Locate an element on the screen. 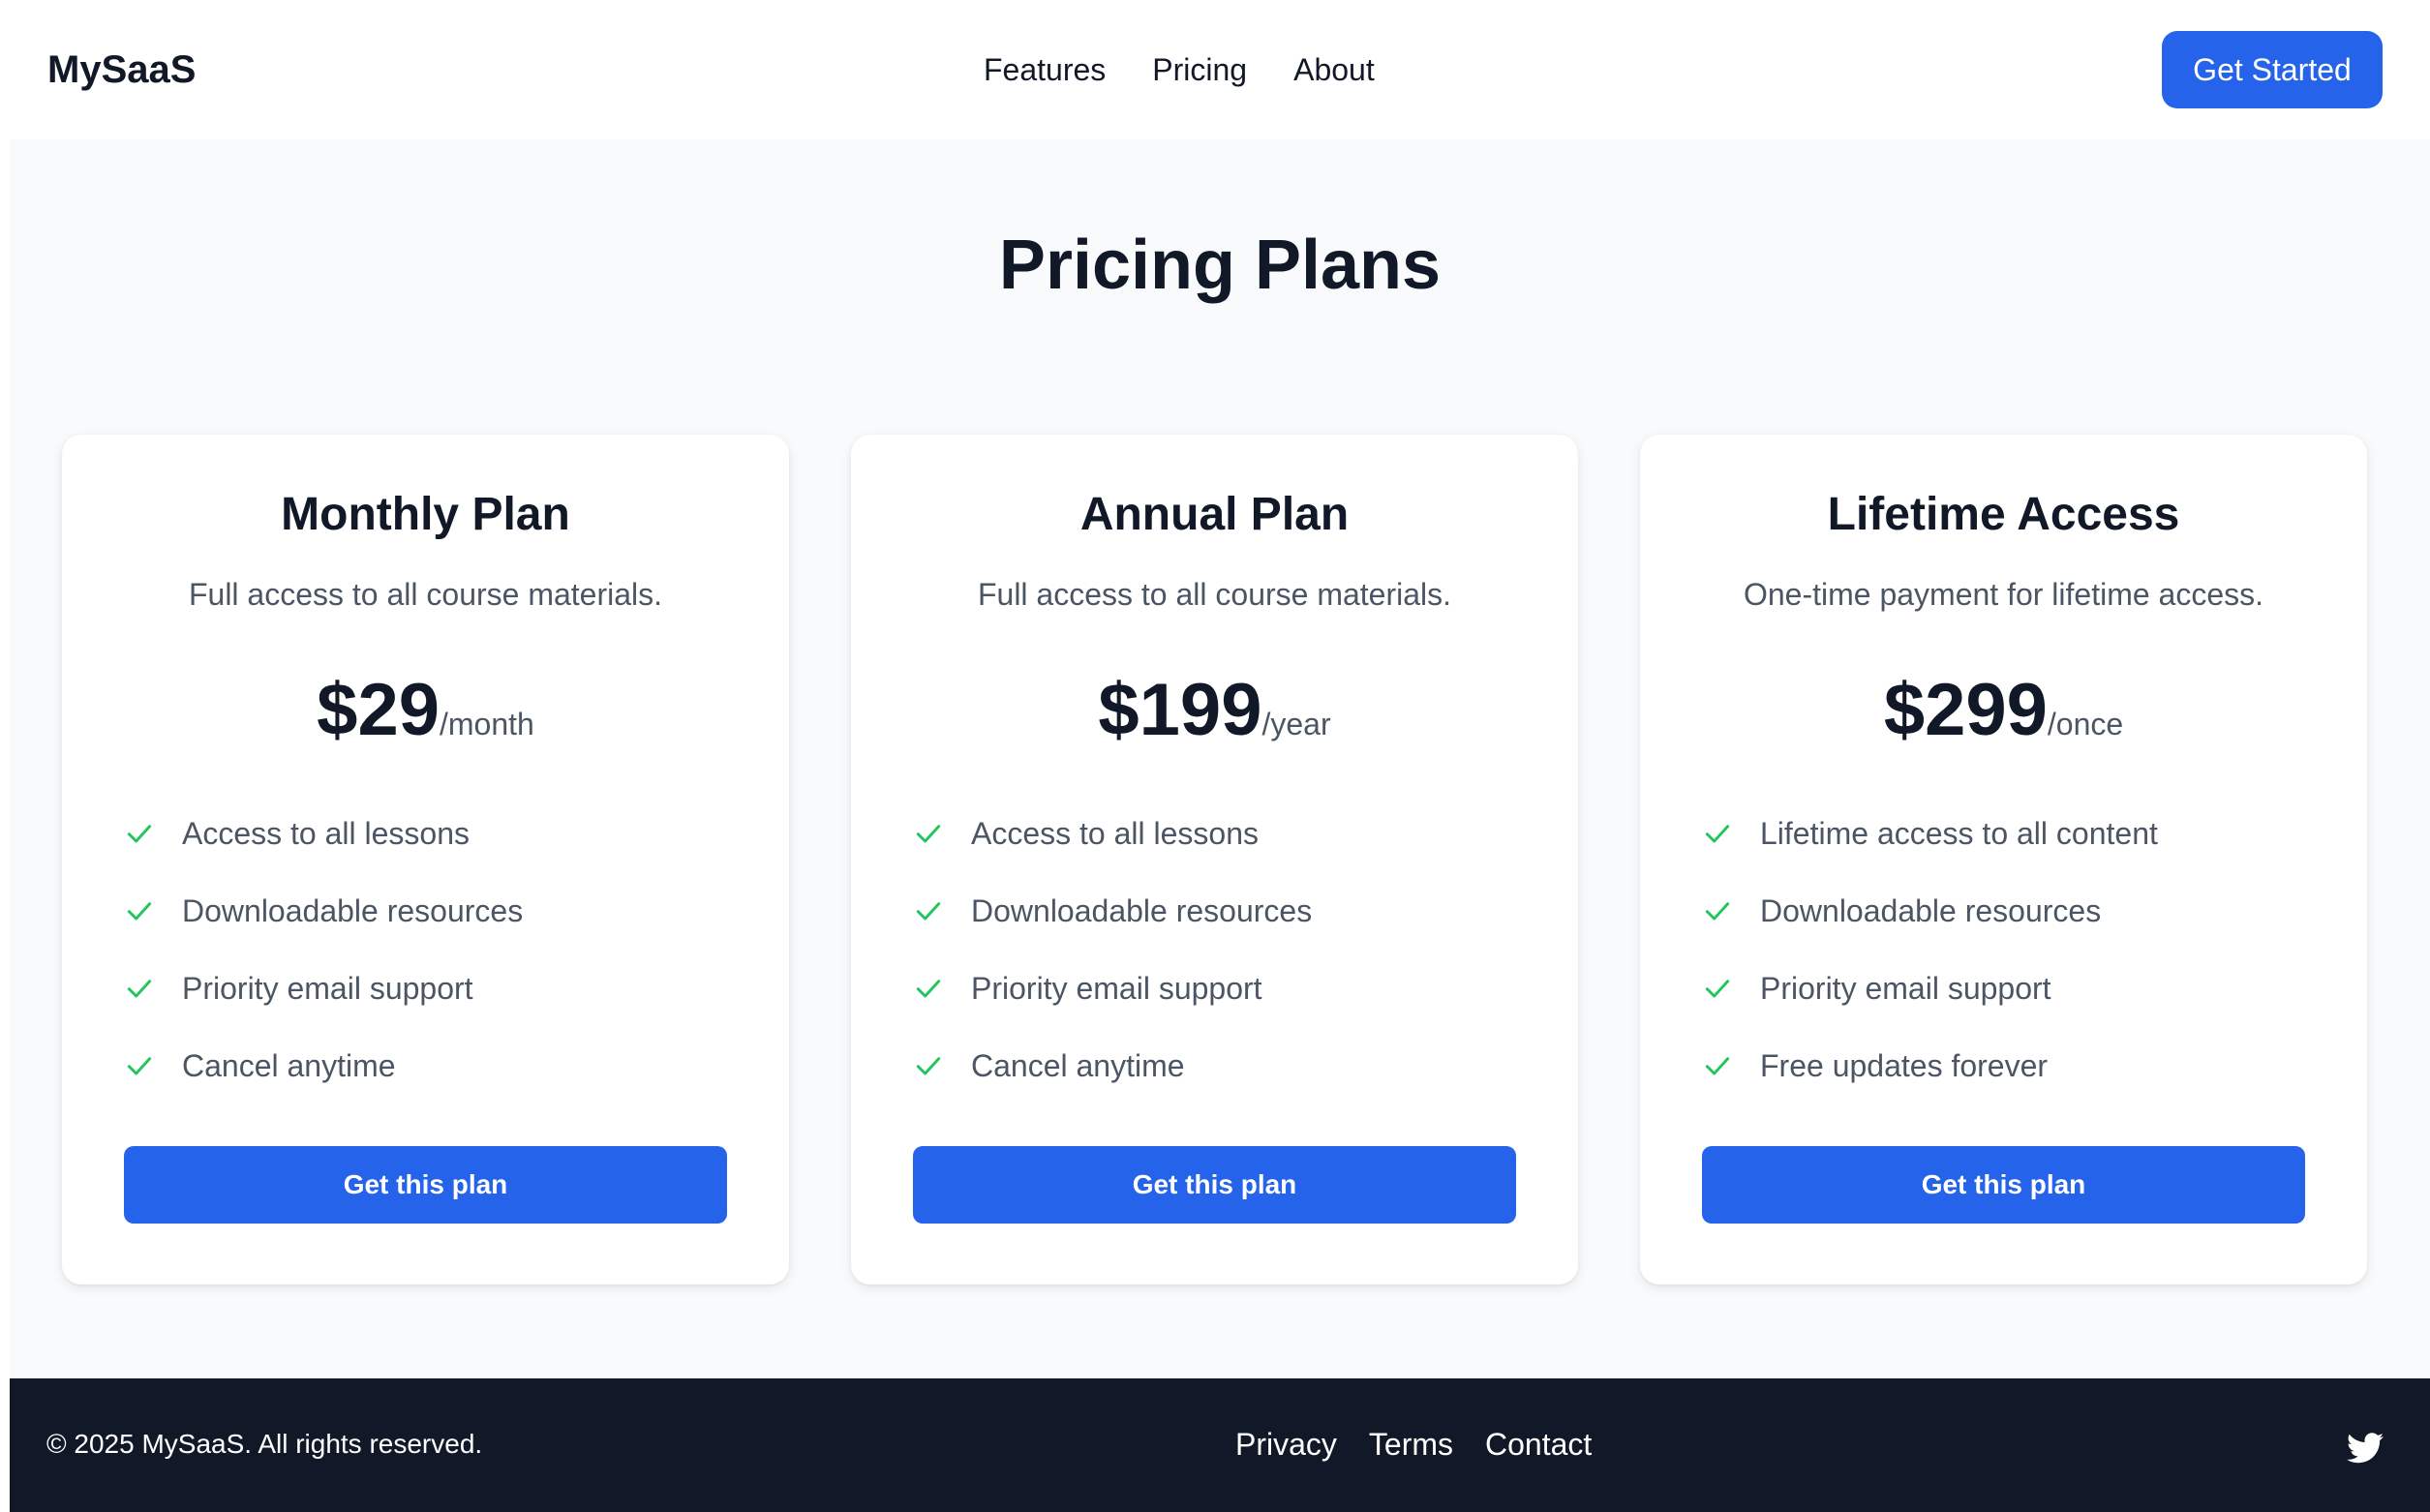 This screenshot has height=1512, width=2430. nav-about: About is located at coordinates (1334, 70).